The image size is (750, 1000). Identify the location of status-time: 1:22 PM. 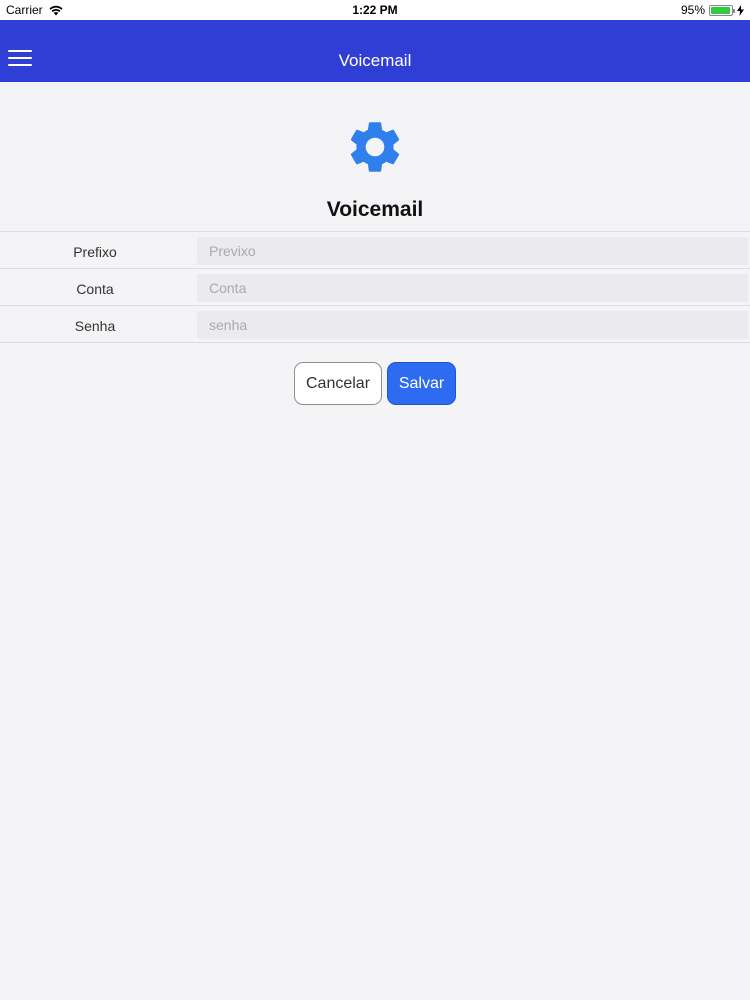
(375, 10).